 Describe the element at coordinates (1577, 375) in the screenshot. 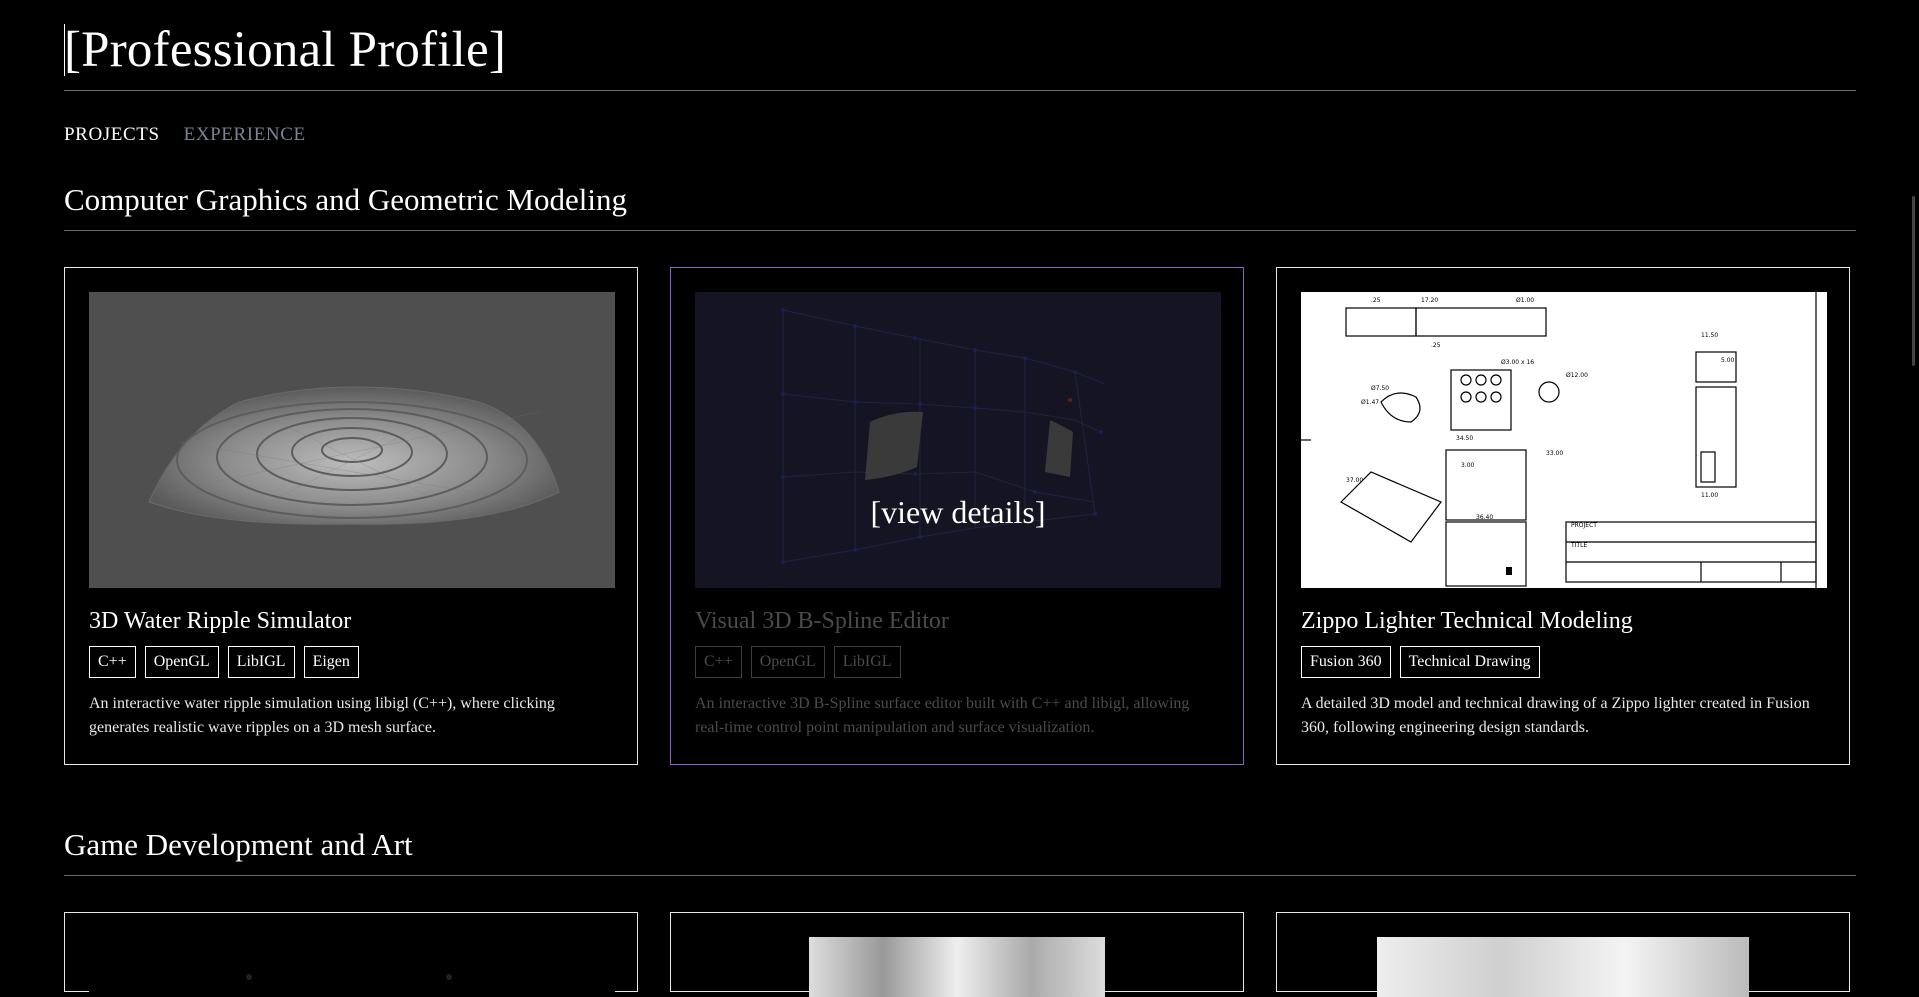

I see `svg-text: Ø12.00` at that location.